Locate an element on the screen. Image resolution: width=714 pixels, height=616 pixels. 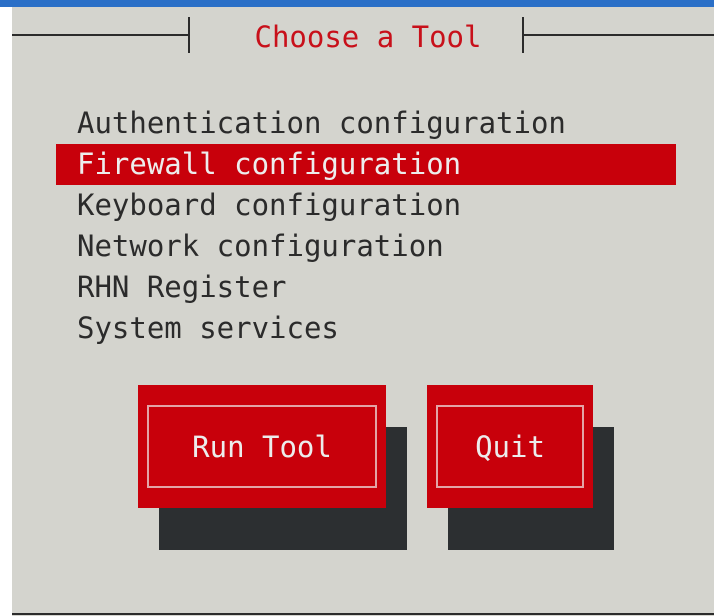
tool-item-network-configuration: Network configuration is located at coordinates (366, 246).